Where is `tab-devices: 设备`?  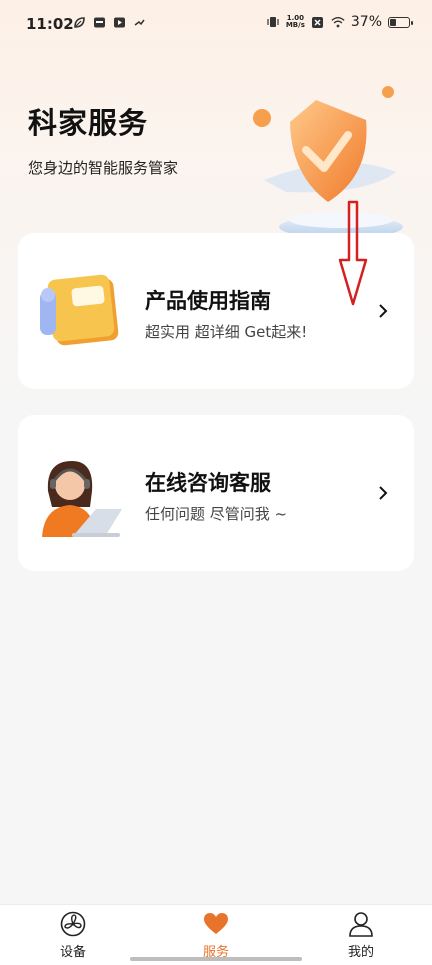
tab-devices: 设备 is located at coordinates (73, 936).